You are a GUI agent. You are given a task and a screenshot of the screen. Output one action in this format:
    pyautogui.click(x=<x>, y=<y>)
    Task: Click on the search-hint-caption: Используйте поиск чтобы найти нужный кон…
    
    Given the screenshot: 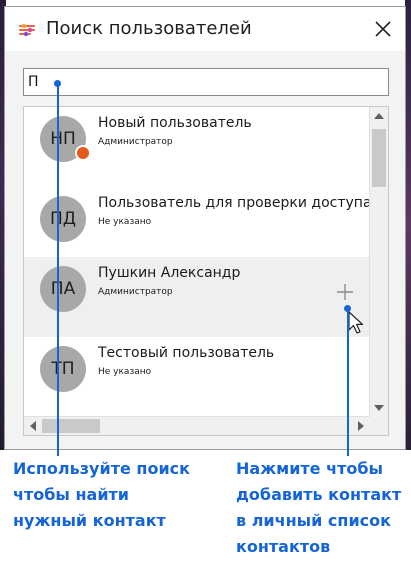 What is the action you would take?
    pyautogui.click(x=101, y=494)
    